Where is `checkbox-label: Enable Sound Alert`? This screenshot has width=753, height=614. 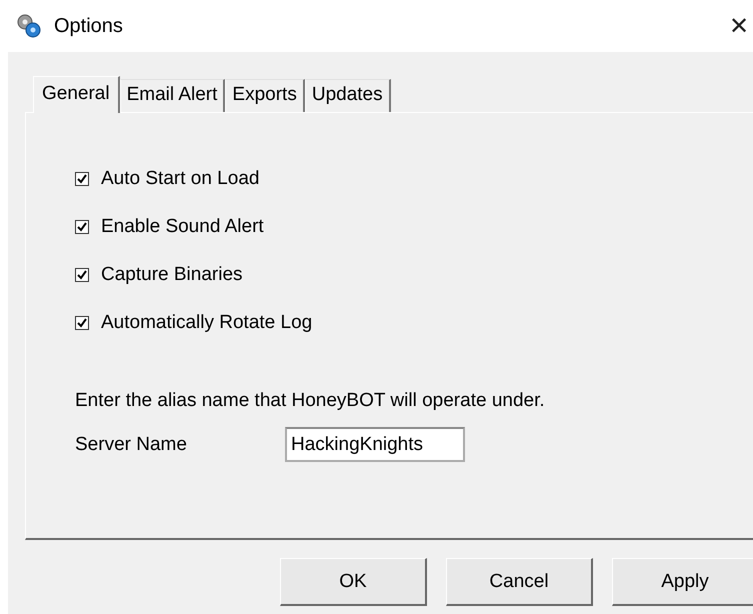 checkbox-label: Enable Sound Alert is located at coordinates (182, 227).